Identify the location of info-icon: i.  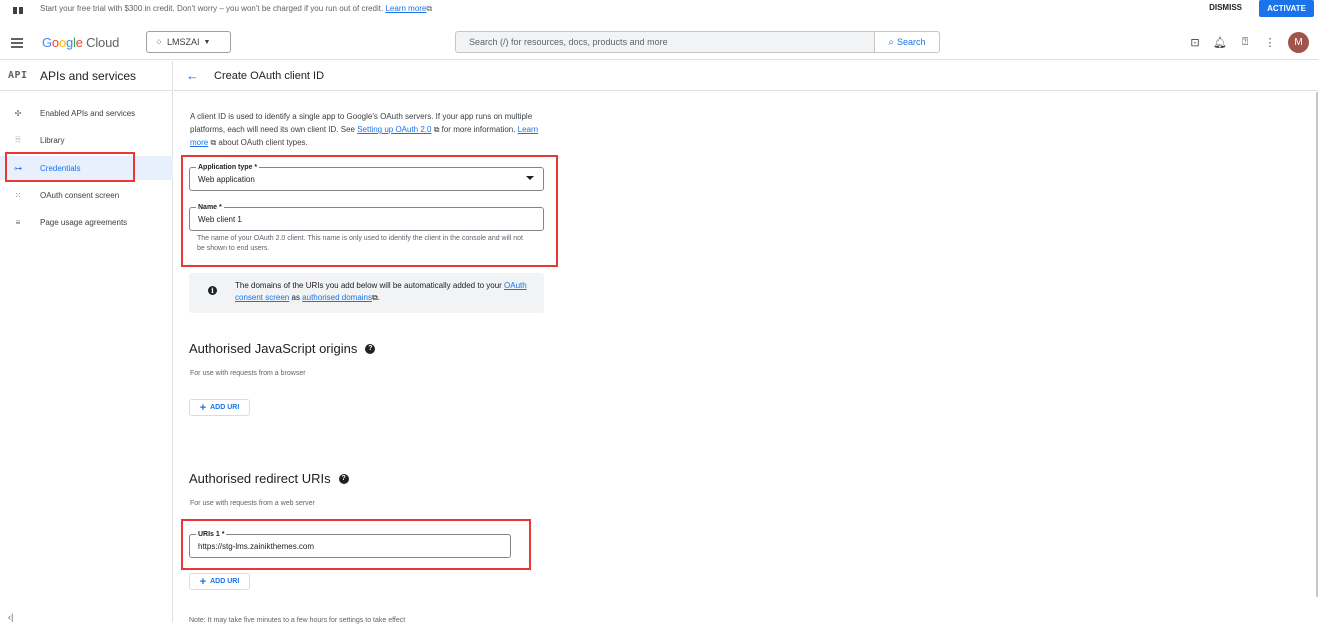
(212, 290).